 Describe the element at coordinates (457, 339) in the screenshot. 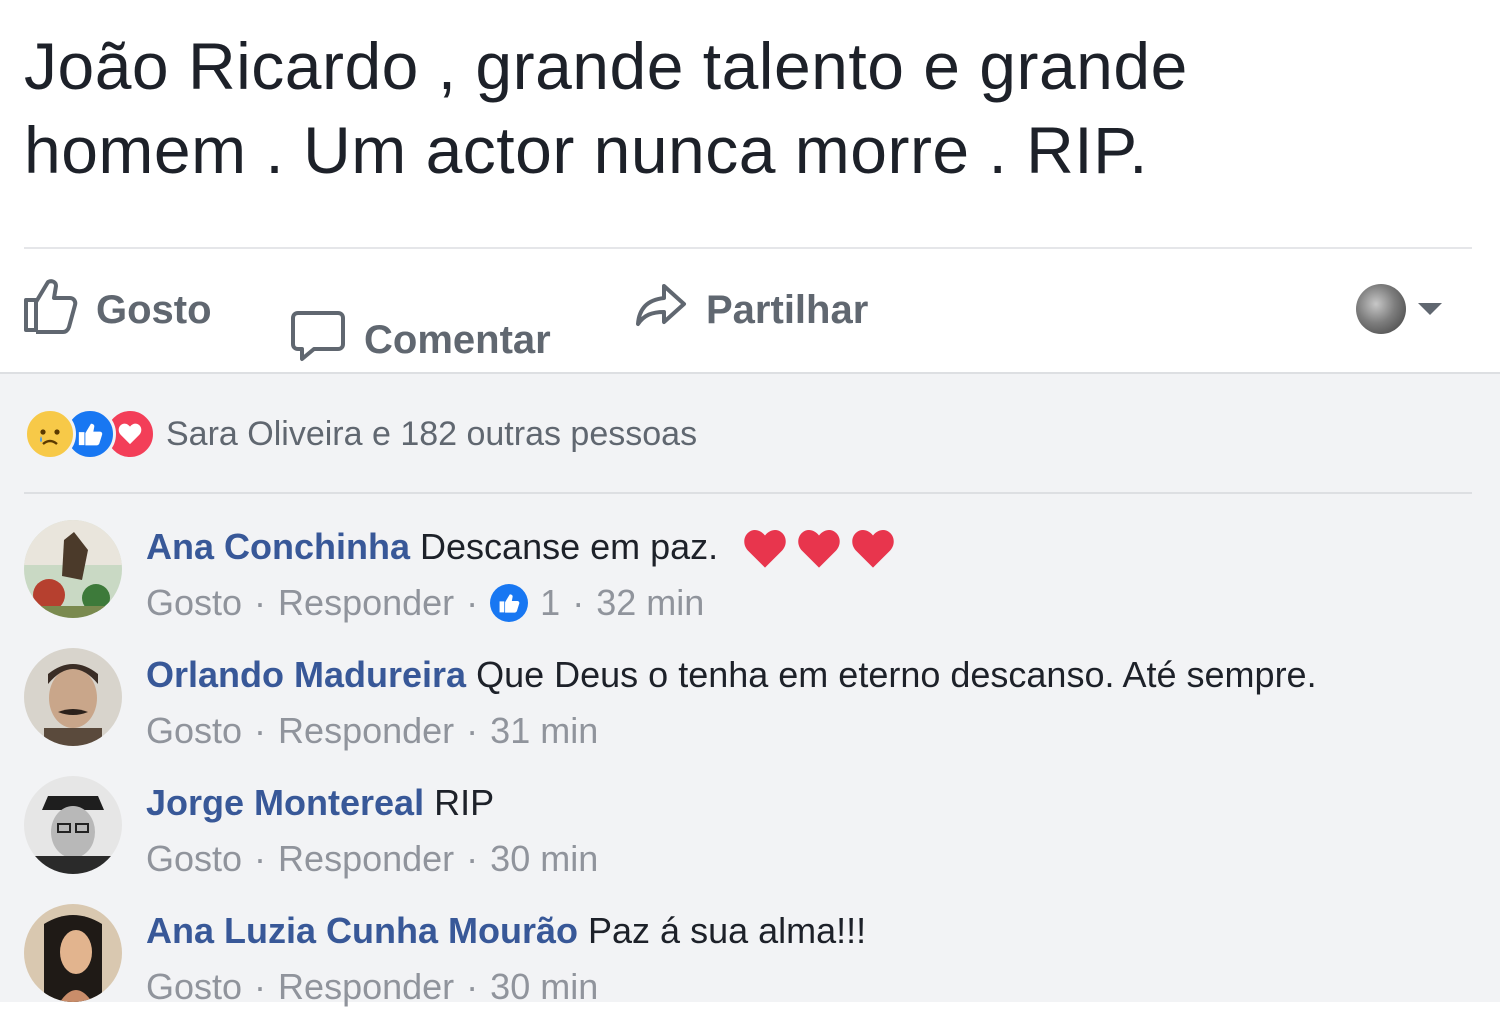

I see `comment-label: Comentar` at that location.